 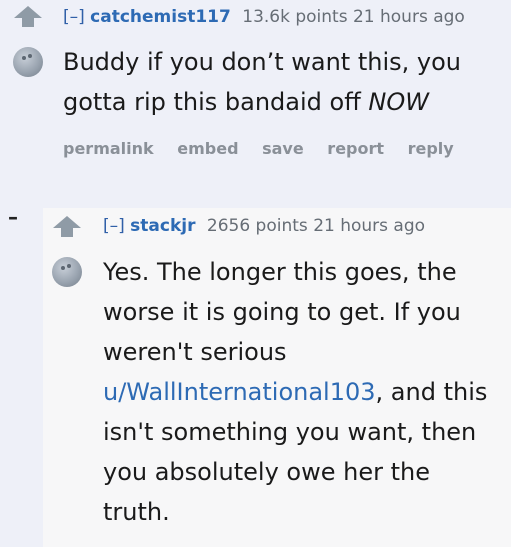 I want to click on save-button: save, so click(x=283, y=148).